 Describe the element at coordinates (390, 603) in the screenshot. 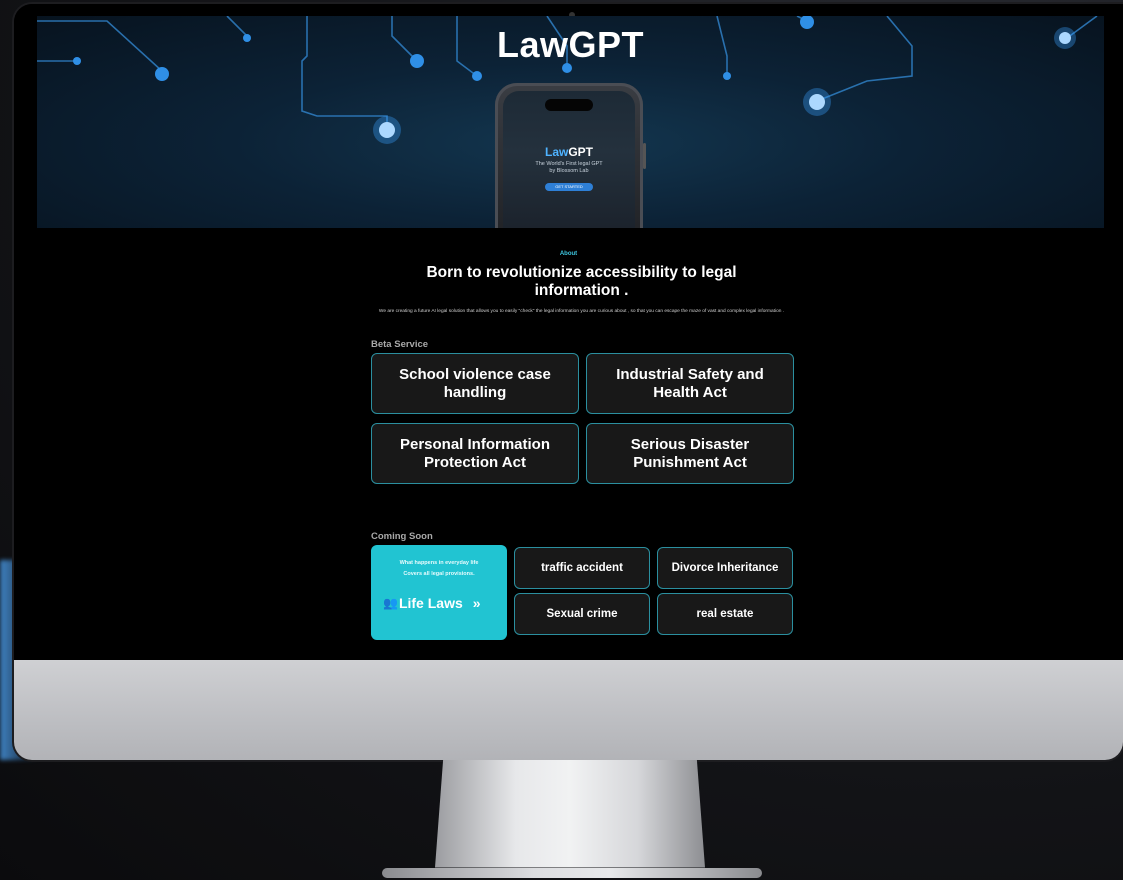

I see `people-icon: 👥` at that location.